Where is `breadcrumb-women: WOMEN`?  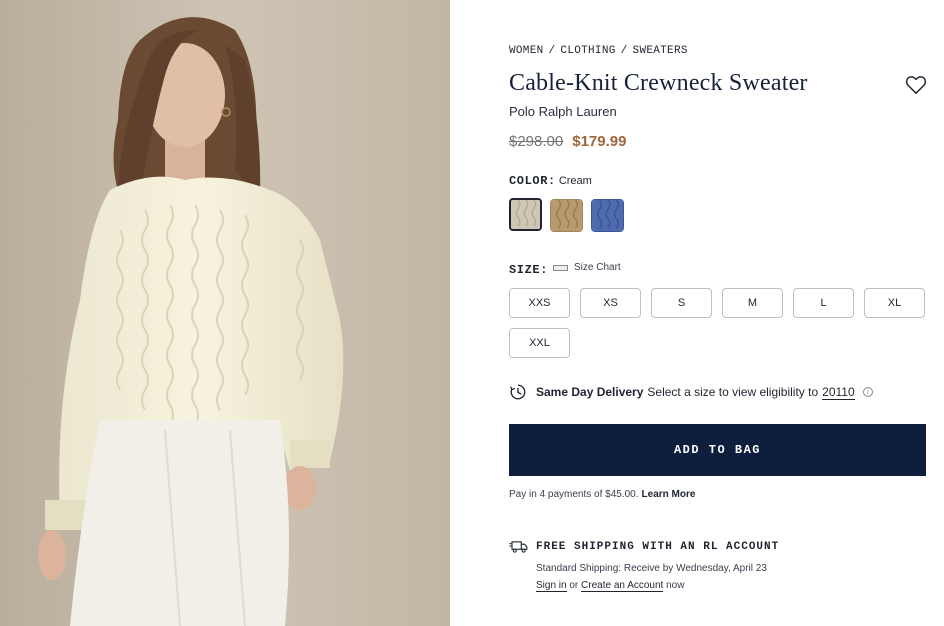
breadcrumb-women: WOMEN is located at coordinates (526, 51).